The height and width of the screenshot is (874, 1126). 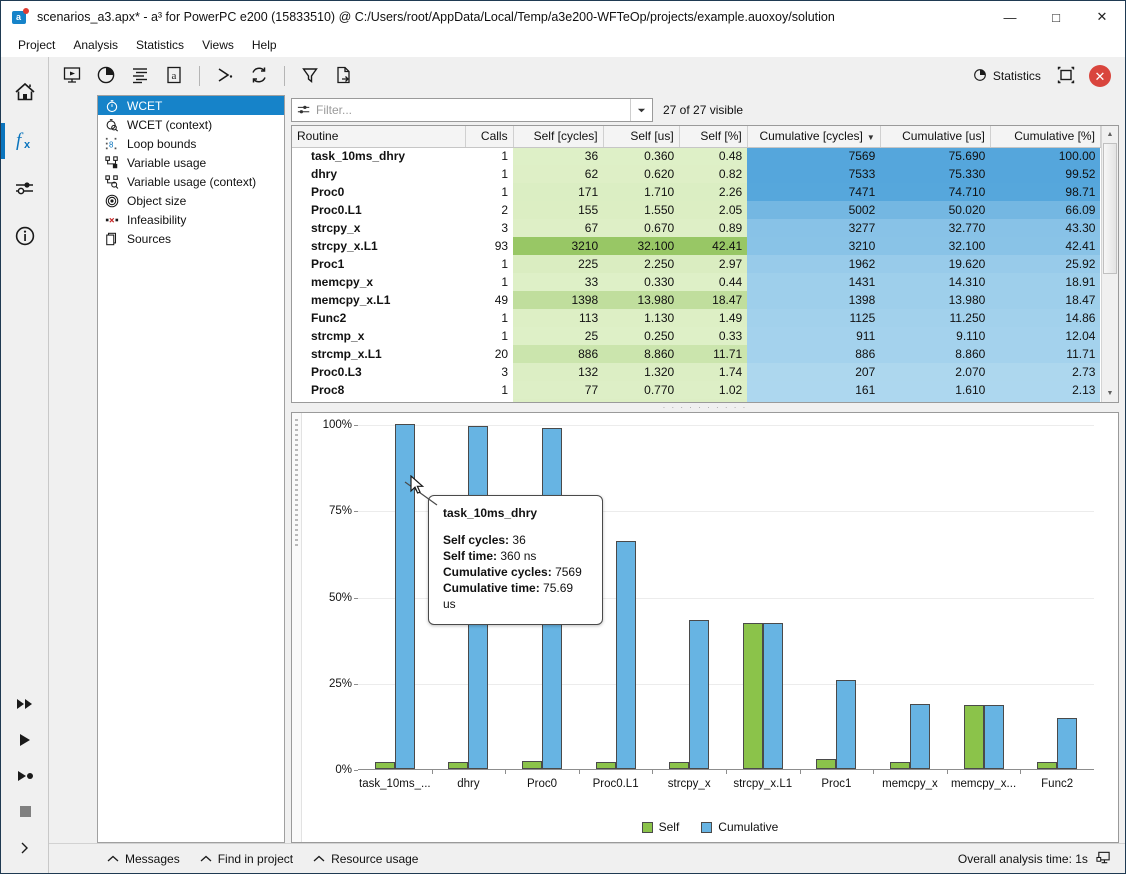 I want to click on legend-item-cumulative: Cumulative, so click(x=739, y=827).